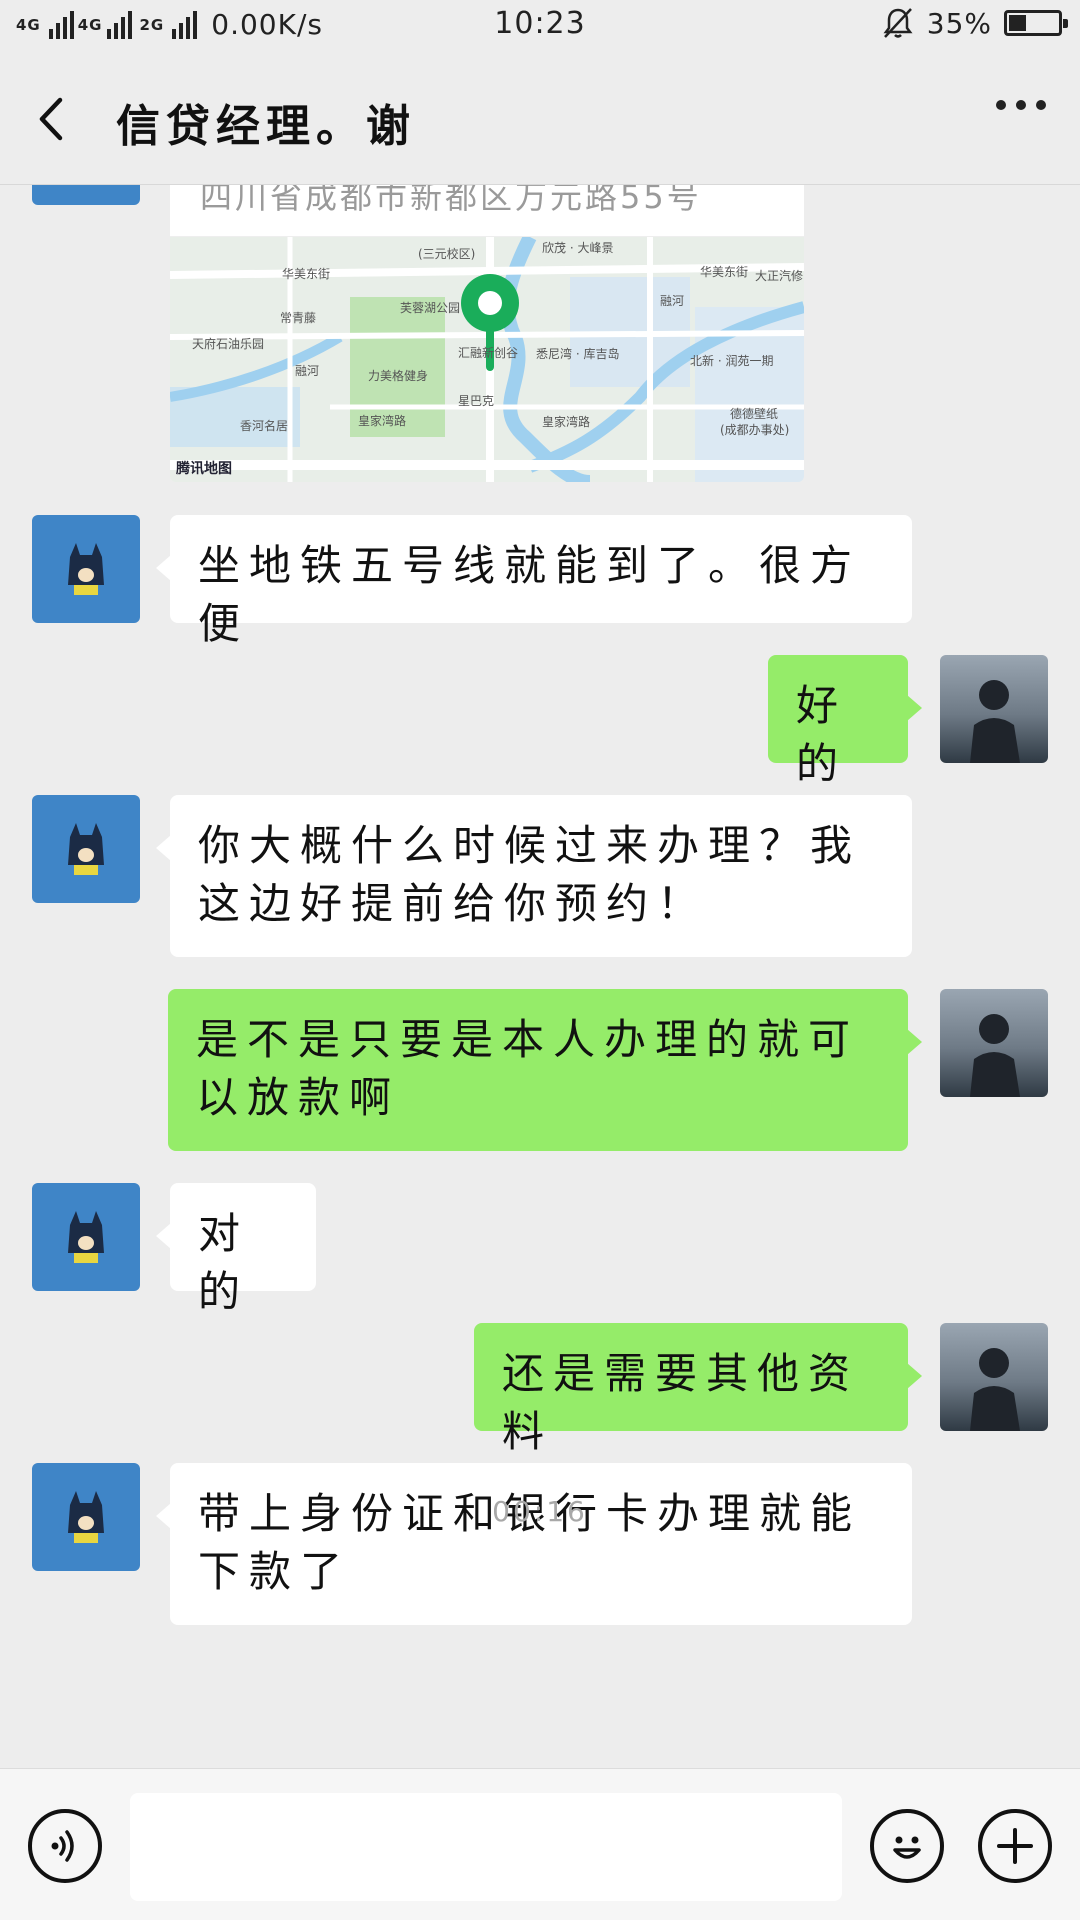 This screenshot has width=1080, height=1920. I want to click on voice-button, so click(65, 1846).